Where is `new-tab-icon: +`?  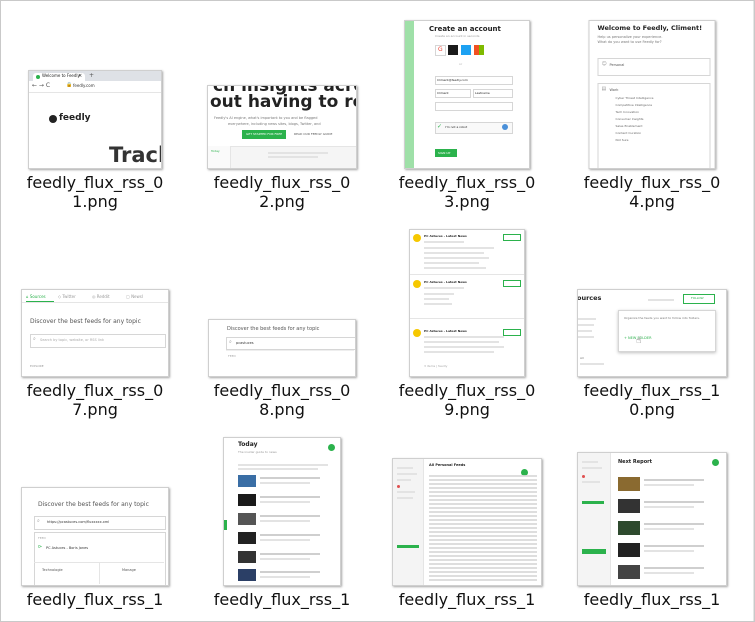 new-tab-icon: + is located at coordinates (92, 75).